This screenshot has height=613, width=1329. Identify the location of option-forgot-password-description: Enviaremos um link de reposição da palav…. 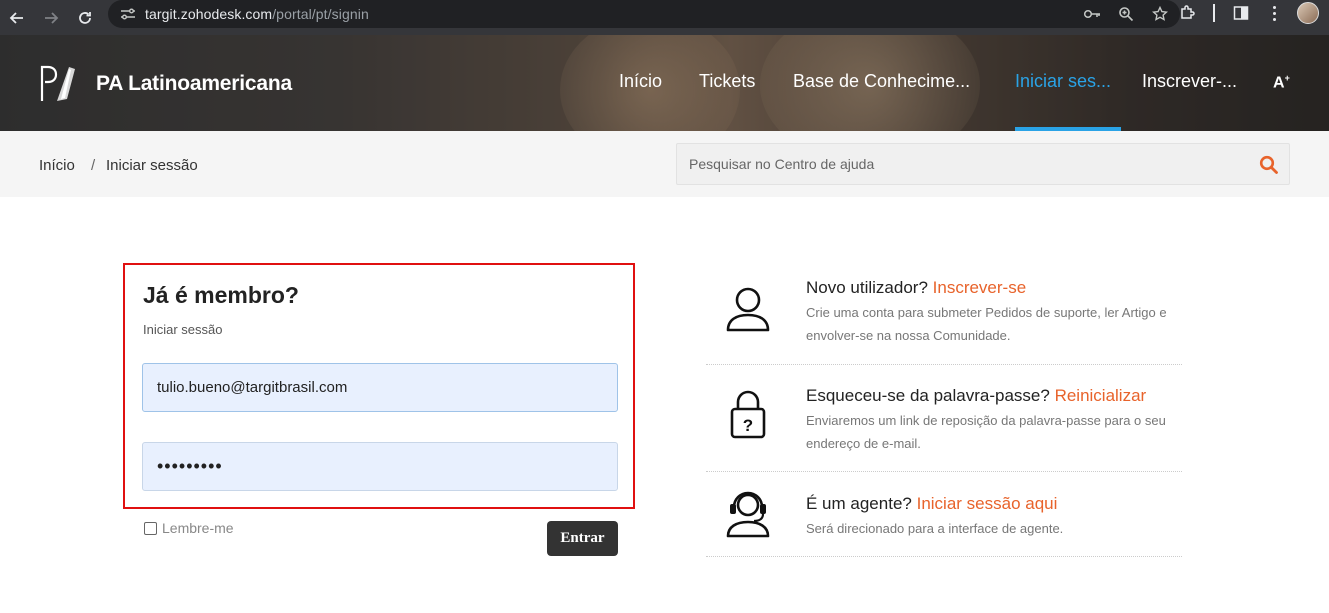
(986, 432).